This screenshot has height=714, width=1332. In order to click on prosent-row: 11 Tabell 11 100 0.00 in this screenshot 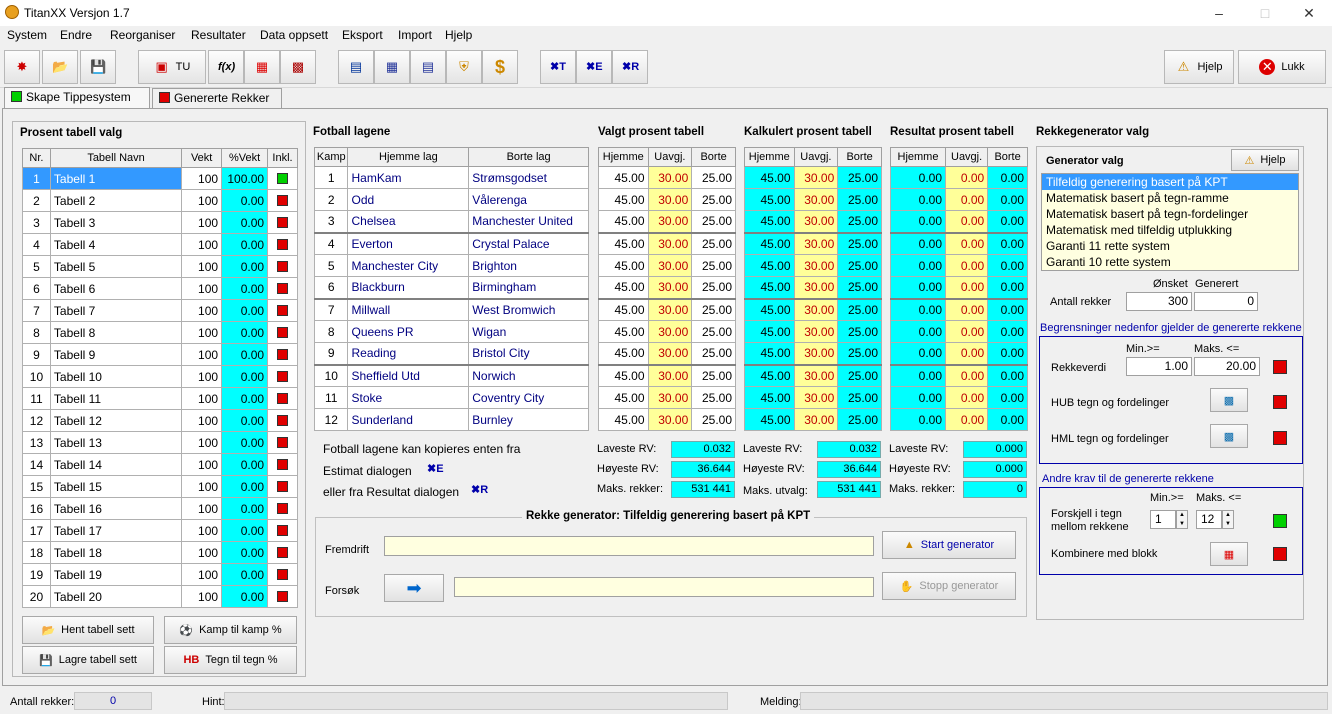, I will do `click(160, 398)`.